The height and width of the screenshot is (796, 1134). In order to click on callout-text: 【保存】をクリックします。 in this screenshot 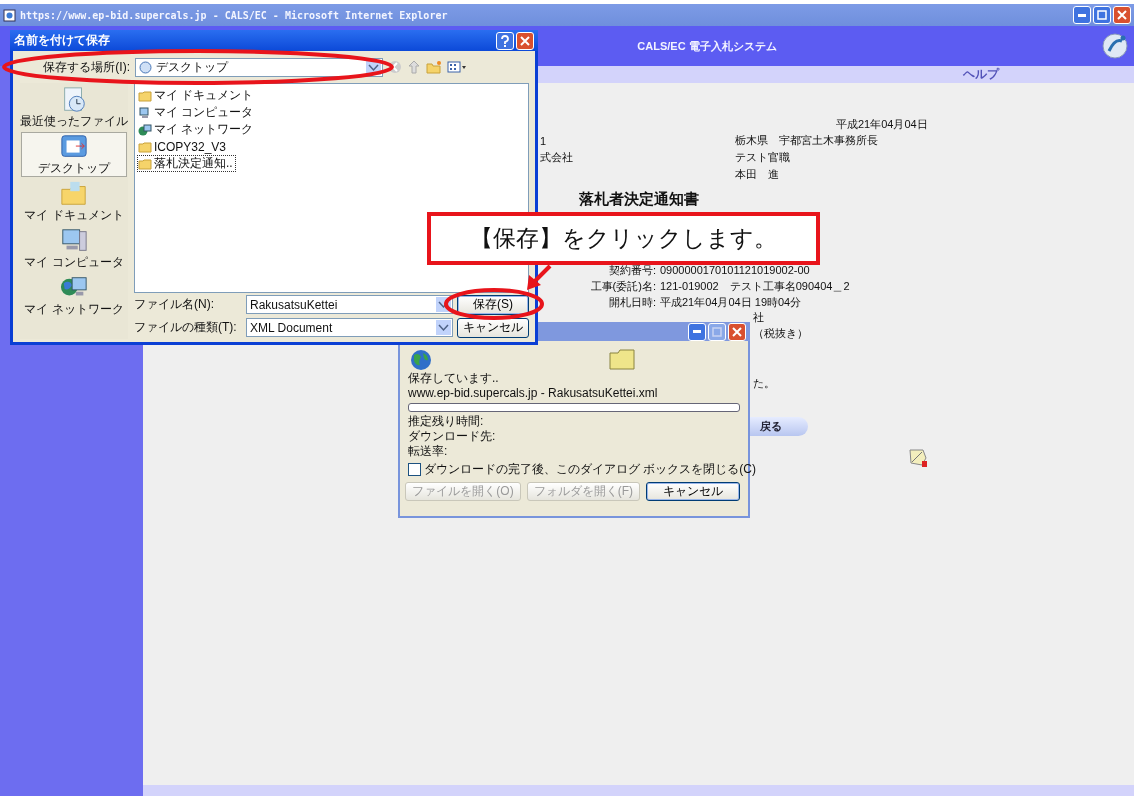, I will do `click(623, 239)`.